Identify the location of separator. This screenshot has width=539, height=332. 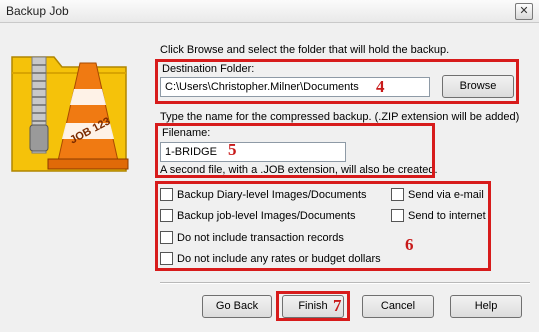
(345, 283).